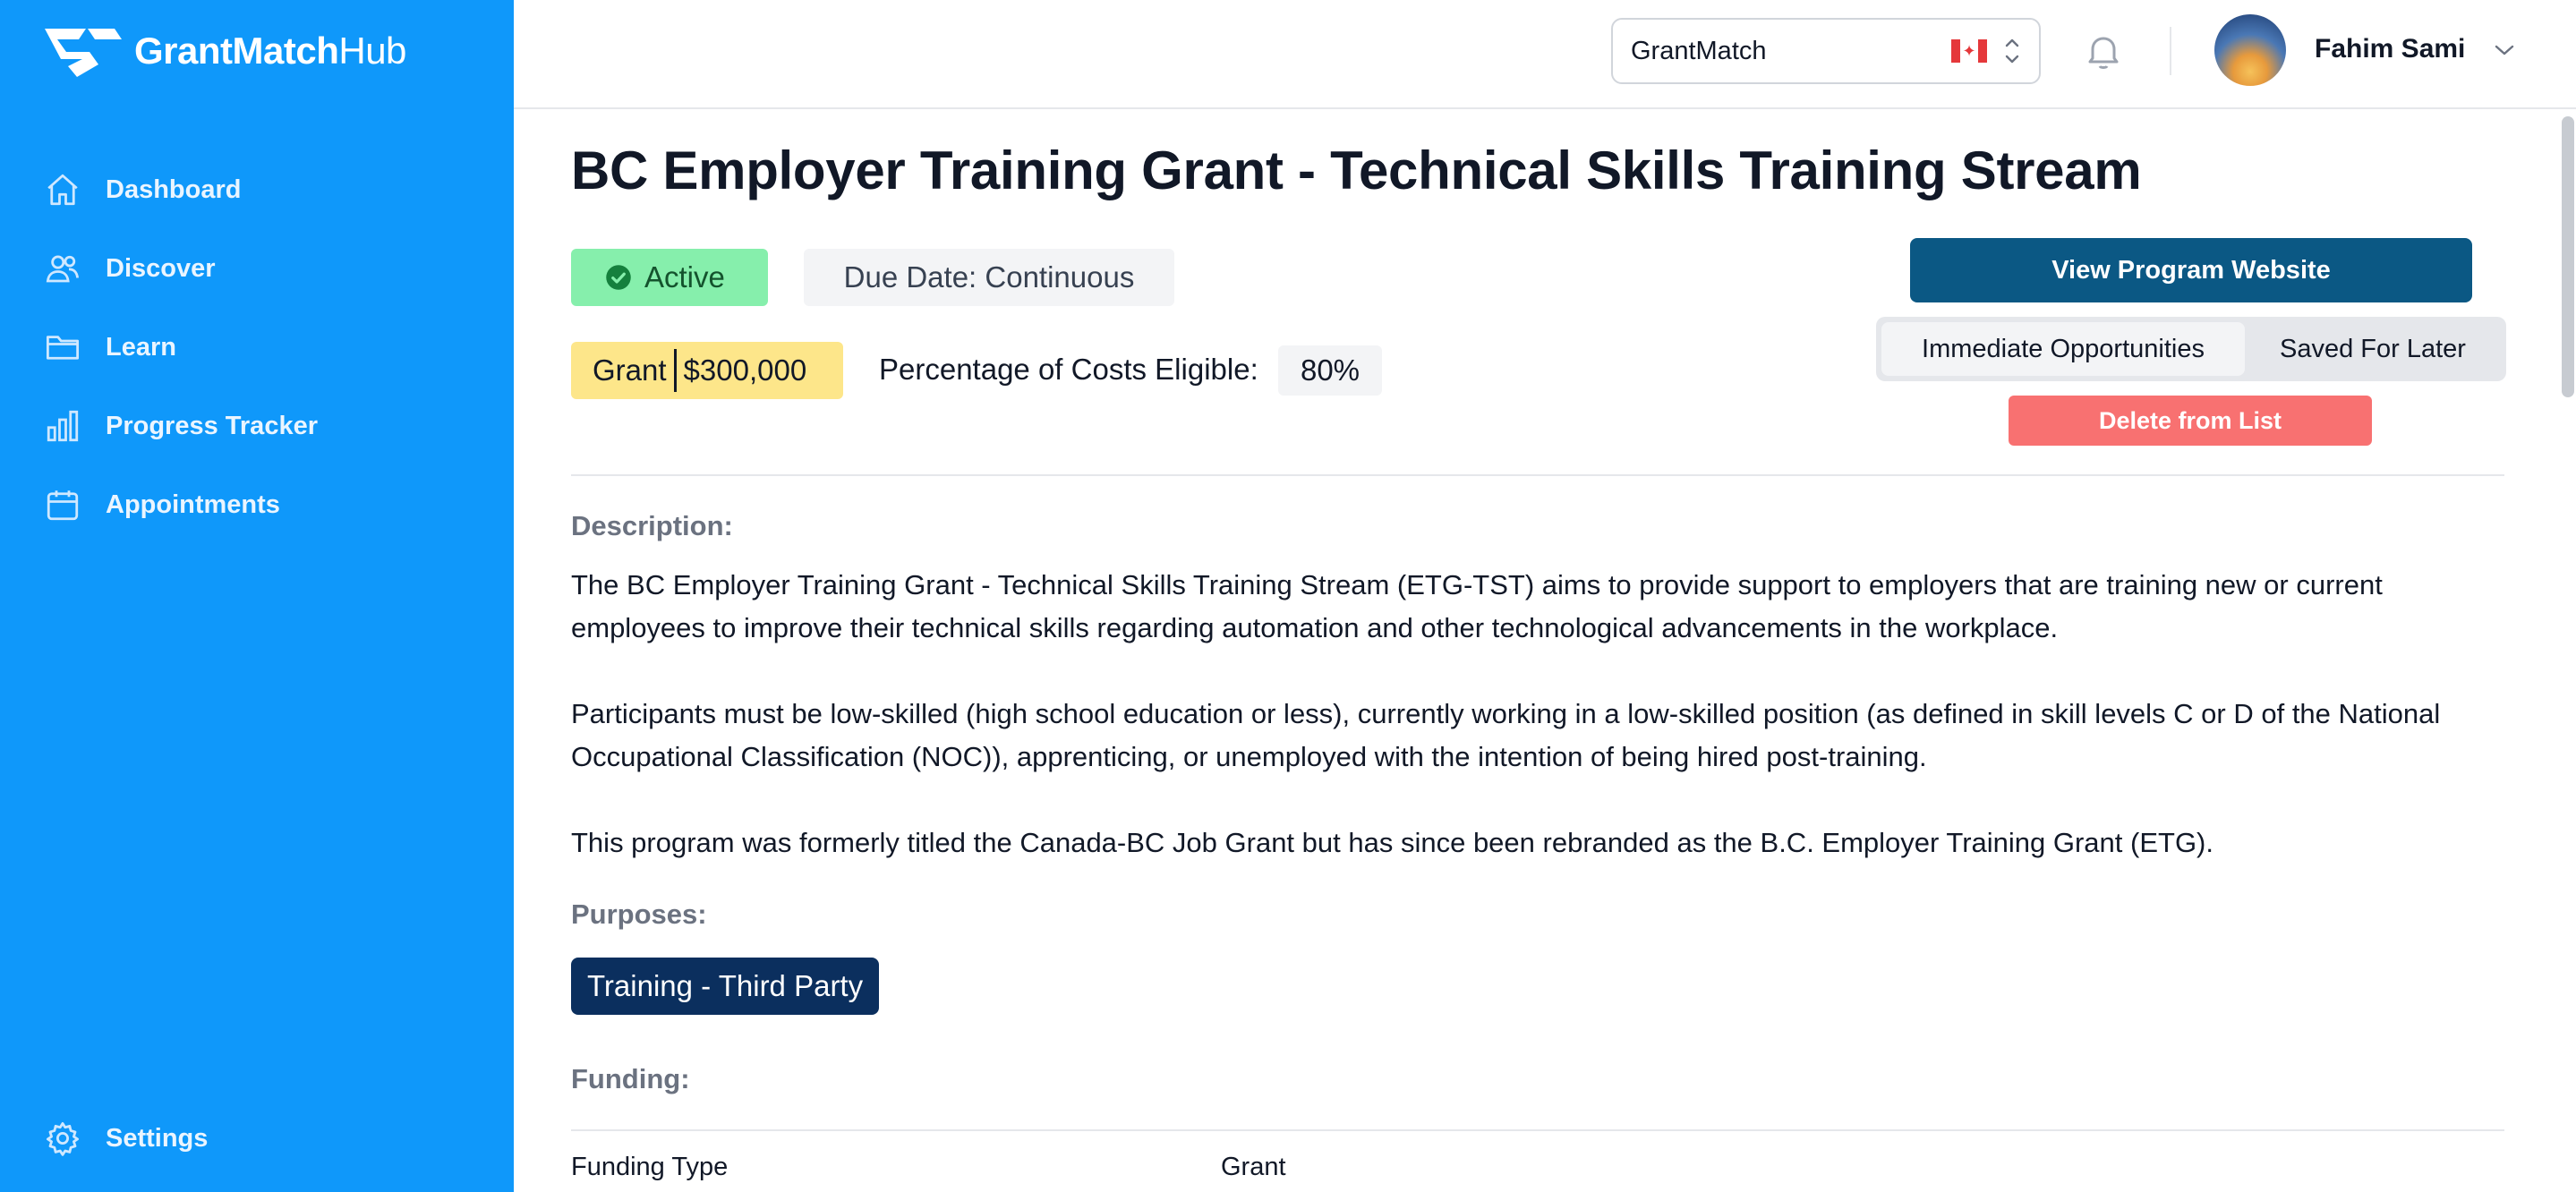  I want to click on funding-table-divider, so click(1537, 1130).